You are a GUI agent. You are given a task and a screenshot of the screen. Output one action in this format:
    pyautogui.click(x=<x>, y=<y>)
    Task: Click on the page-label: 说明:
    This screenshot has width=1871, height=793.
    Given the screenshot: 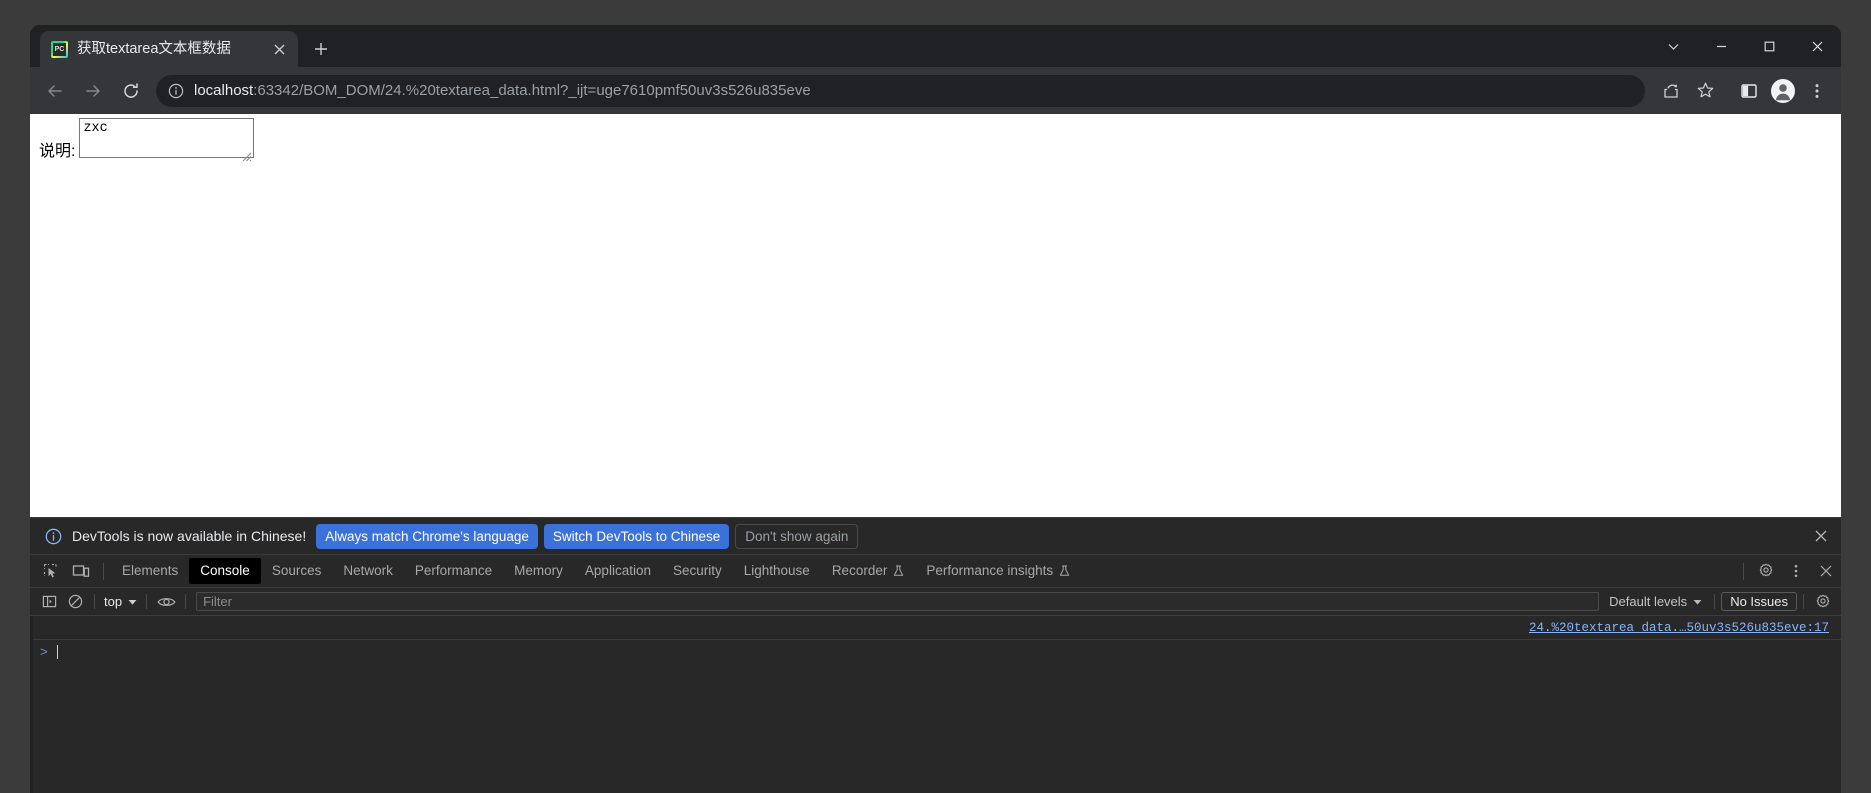 What is the action you would take?
    pyautogui.click(x=57, y=151)
    